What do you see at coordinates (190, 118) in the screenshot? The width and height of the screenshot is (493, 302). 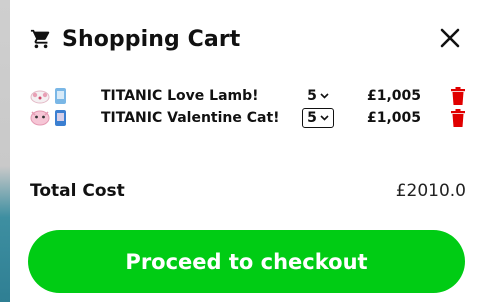 I see `item-name: TITANIC Valentine Cat!` at bounding box center [190, 118].